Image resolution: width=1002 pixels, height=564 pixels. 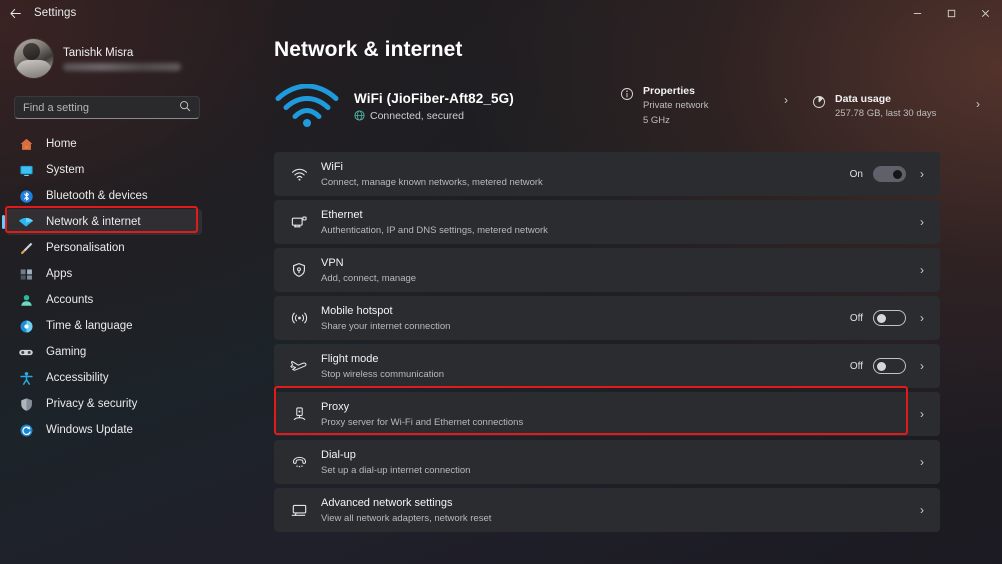 I want to click on settings-row-subtitle: Add, connect, manage, so click(x=369, y=278).